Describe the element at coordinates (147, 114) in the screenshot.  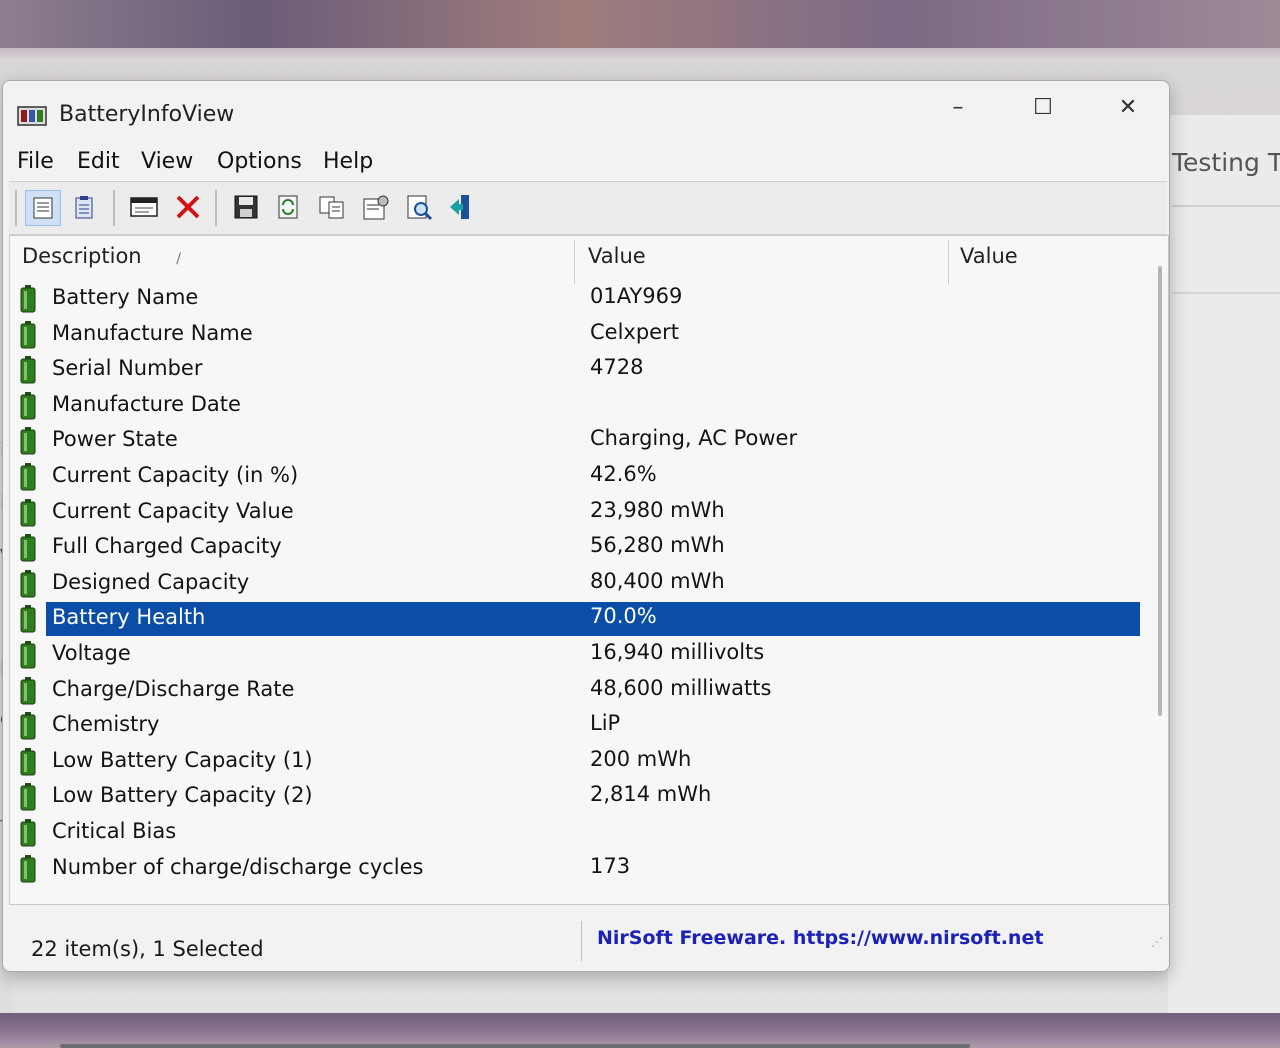
I see `window-title: BatteryInfoView` at that location.